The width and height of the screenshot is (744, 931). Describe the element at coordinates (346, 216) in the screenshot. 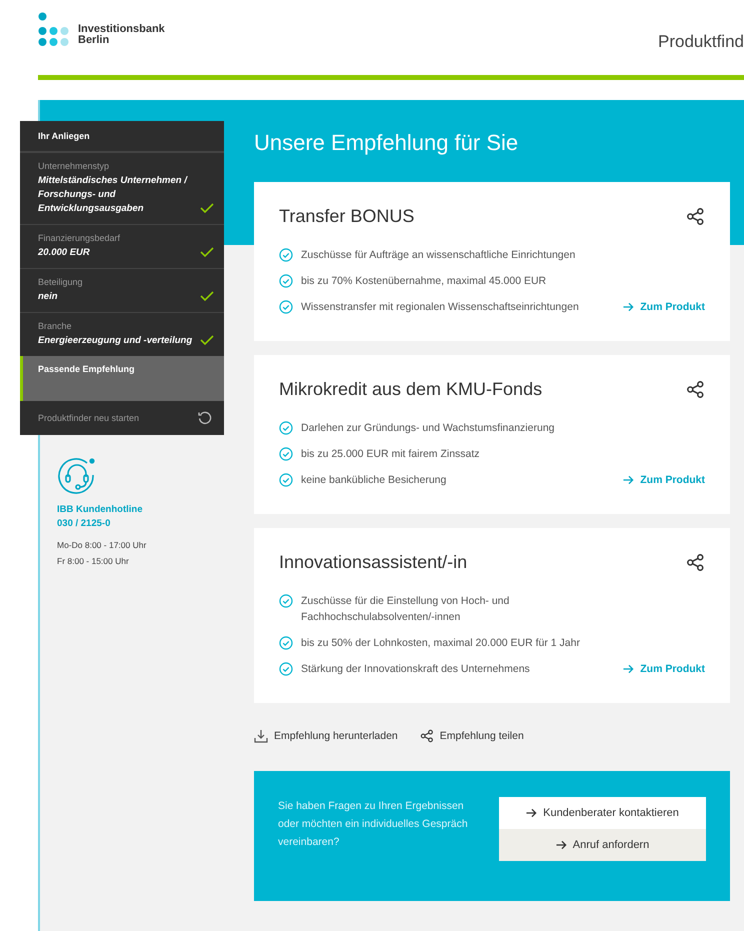

I see `product-title: Transfer BONUS` at that location.